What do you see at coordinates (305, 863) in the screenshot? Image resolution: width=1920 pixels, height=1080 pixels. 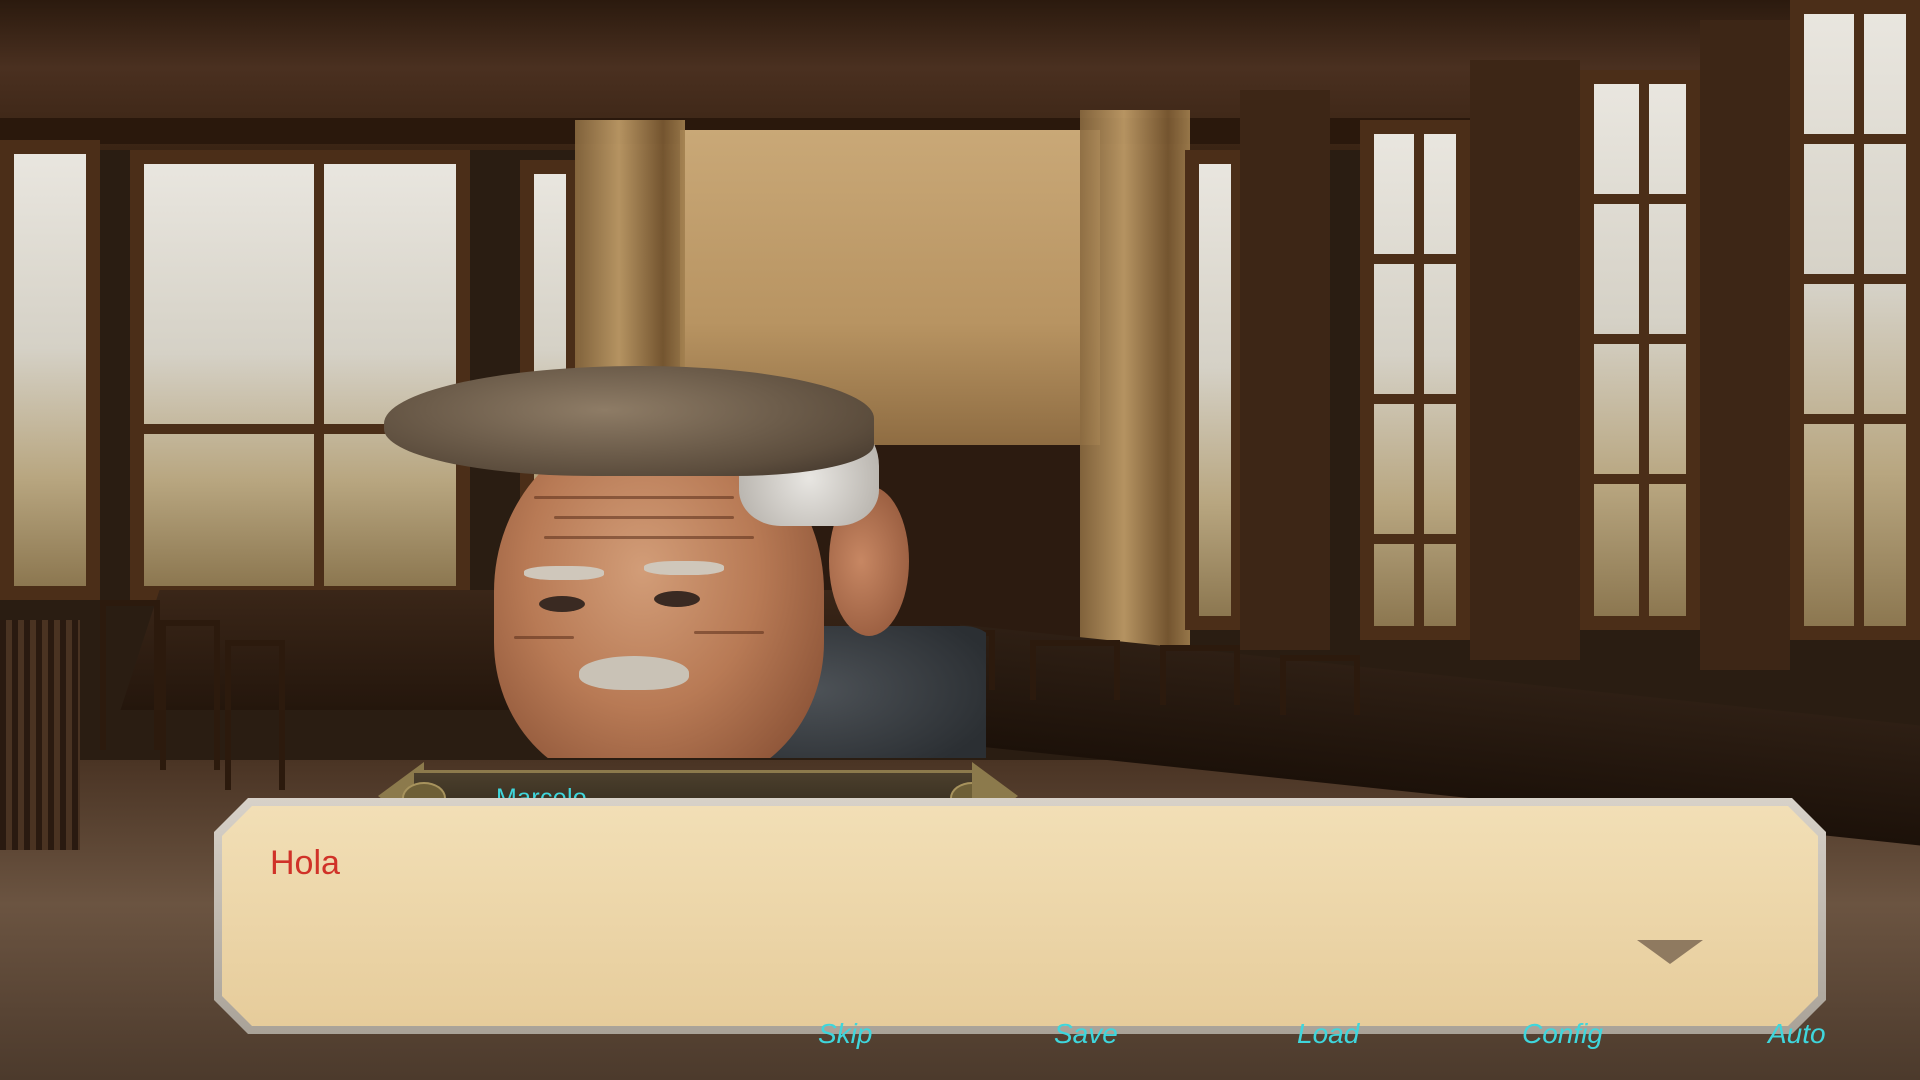 I see `dialogue-text: Hola` at bounding box center [305, 863].